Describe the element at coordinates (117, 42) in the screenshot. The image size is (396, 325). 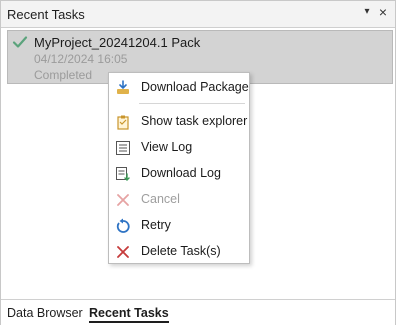
I see `task-name: MyProject_20241204.1 Pack` at that location.